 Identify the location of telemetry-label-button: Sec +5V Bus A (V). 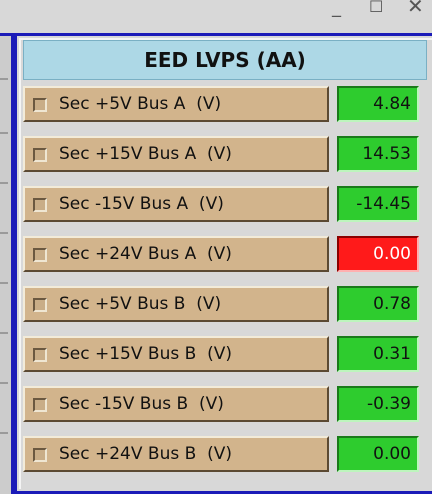
(176, 104).